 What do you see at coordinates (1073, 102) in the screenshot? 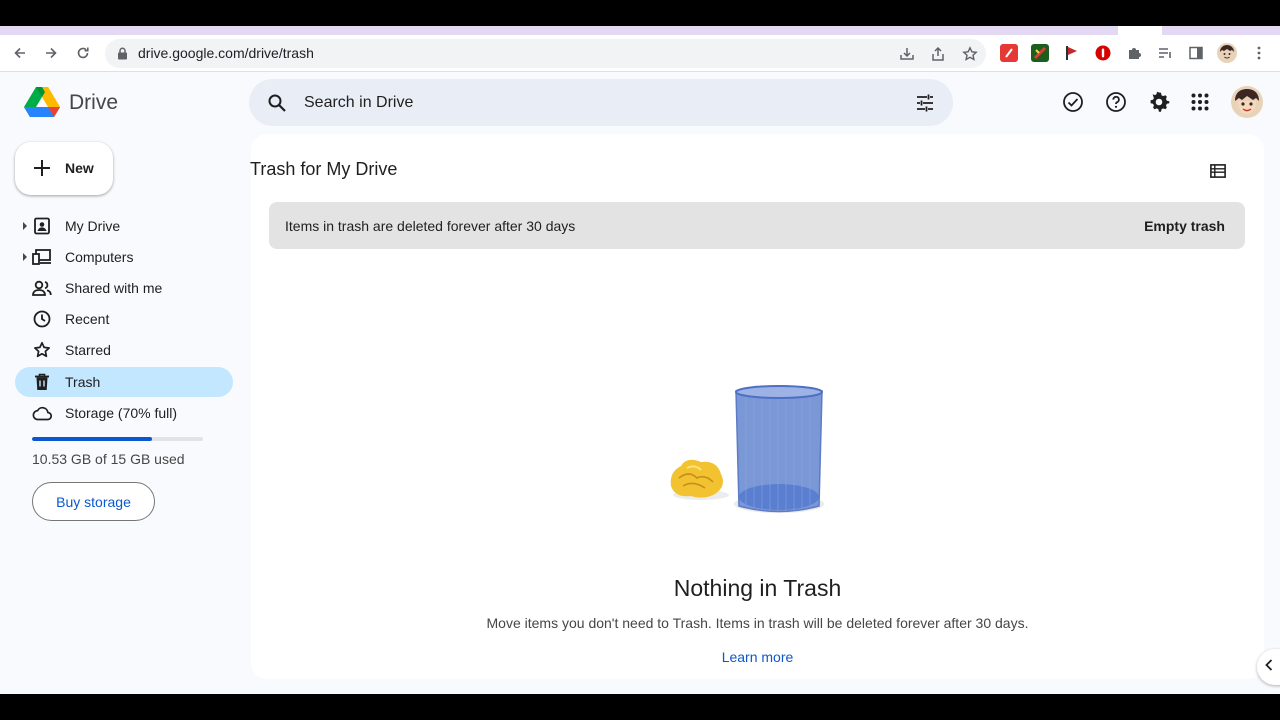
I see `ready-for-offline-icon` at bounding box center [1073, 102].